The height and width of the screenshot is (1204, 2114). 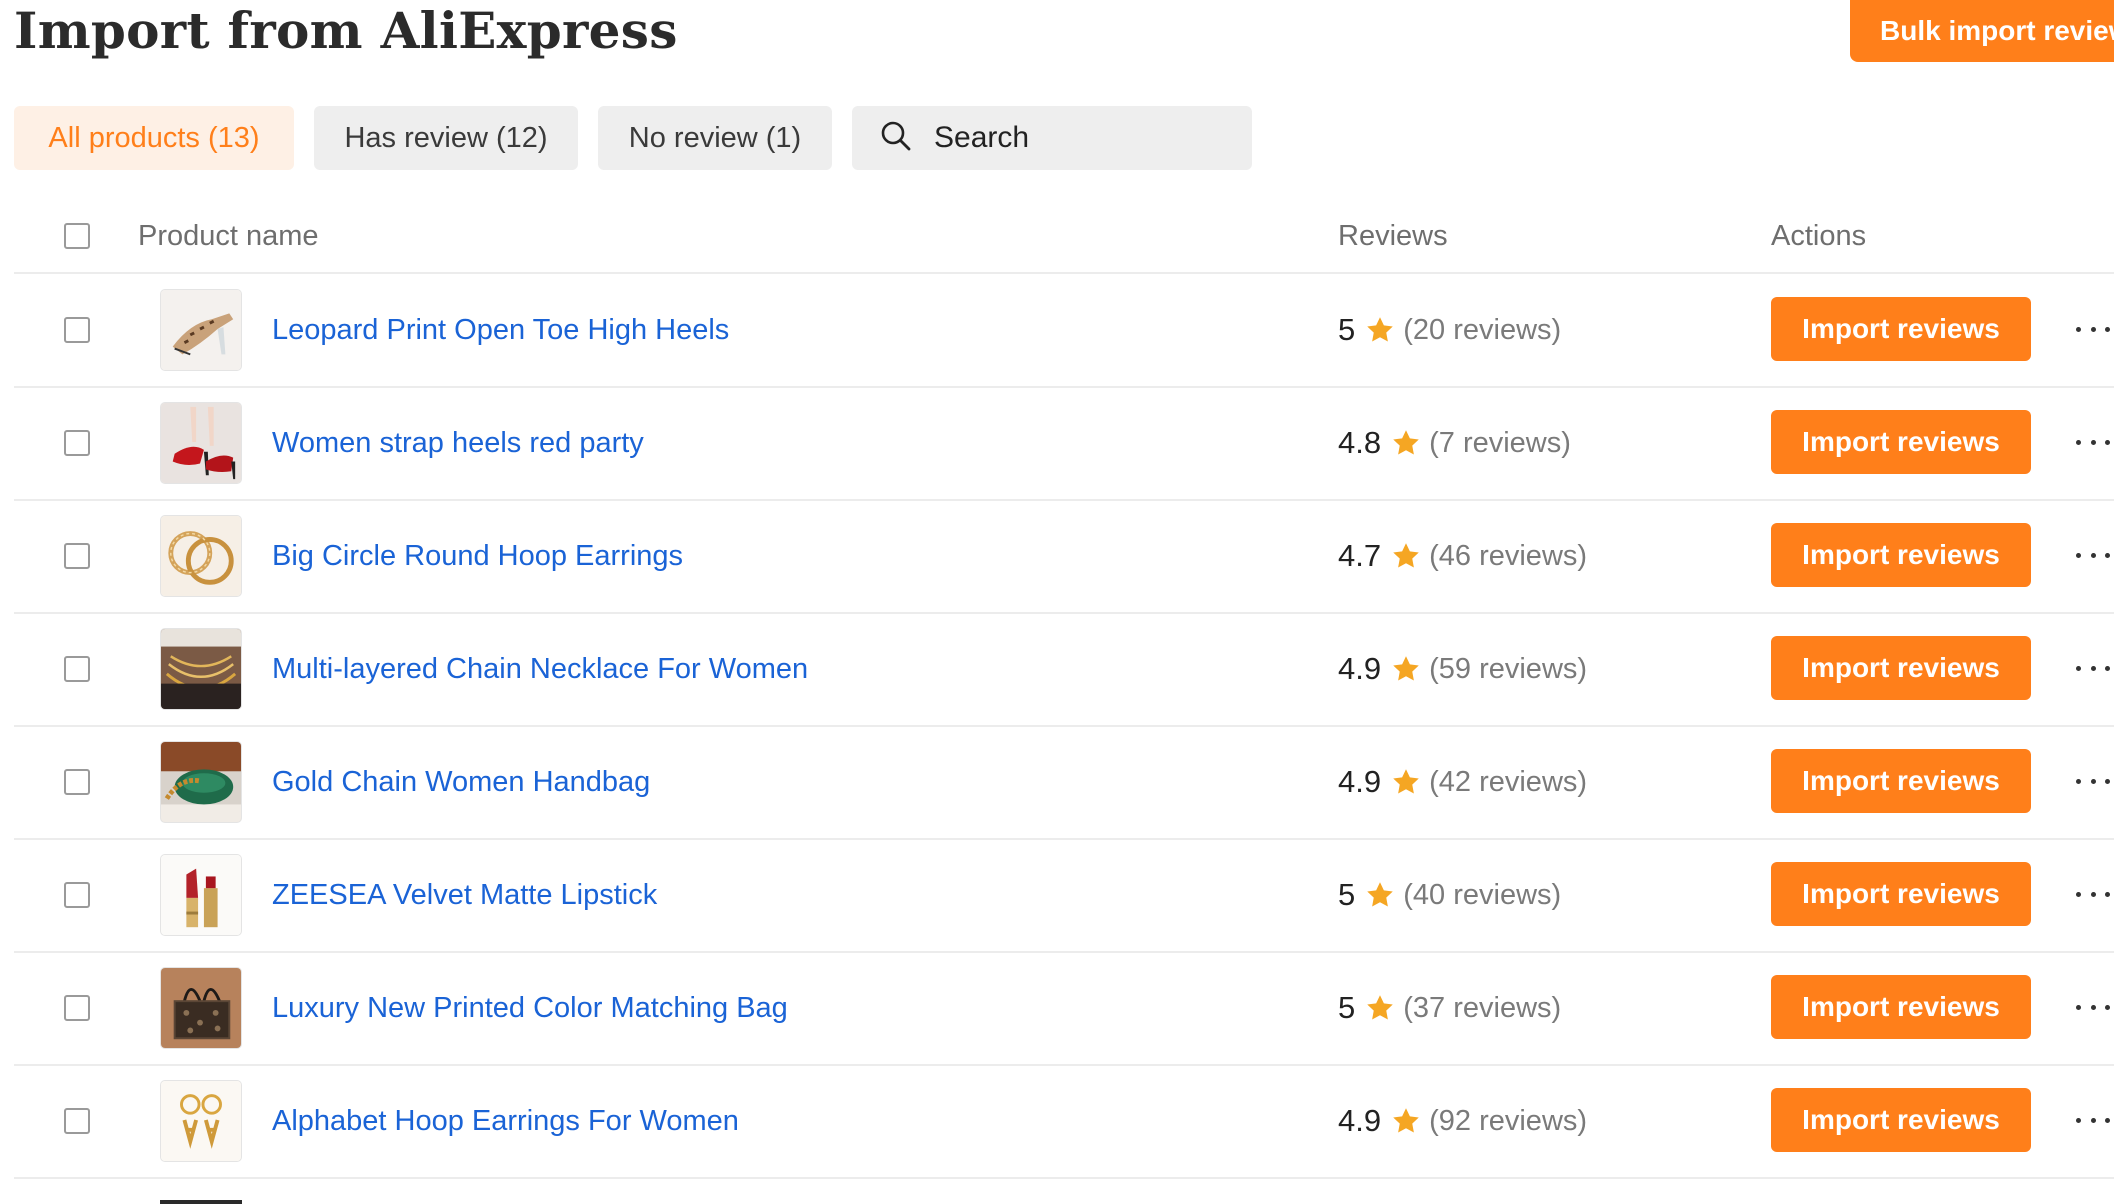 What do you see at coordinates (1064, 237) in the screenshot?
I see `table-header: Product name Reviews Actions` at bounding box center [1064, 237].